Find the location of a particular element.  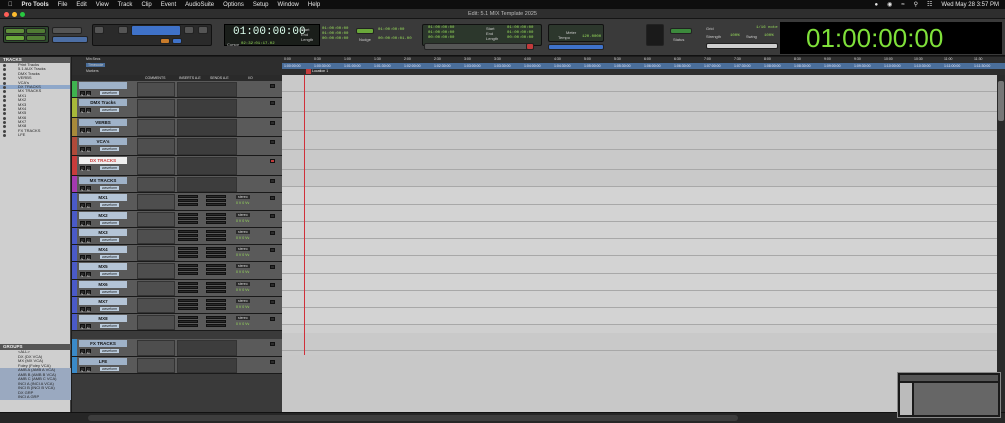

midi-controls is located at coordinates (576, 47).